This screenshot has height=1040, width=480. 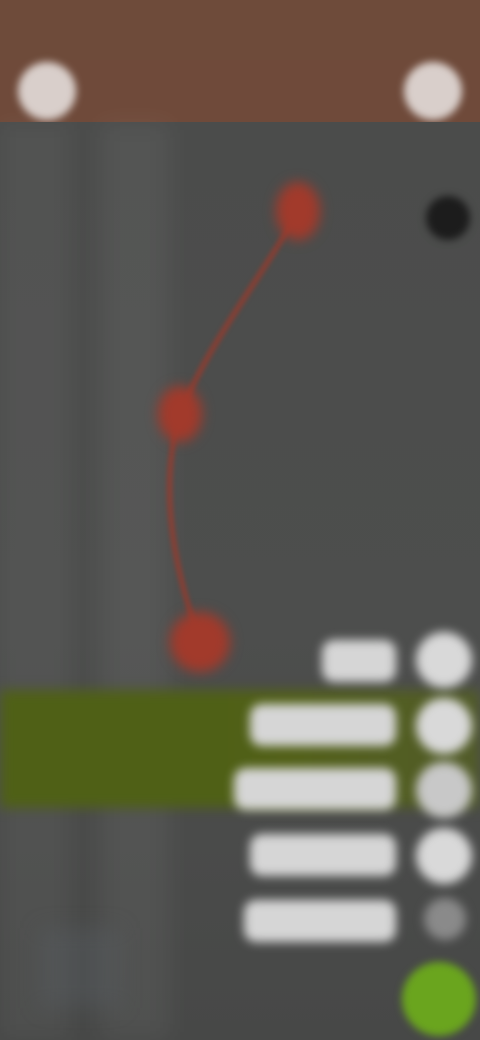 I want to click on add-icon, so click(x=439, y=999).